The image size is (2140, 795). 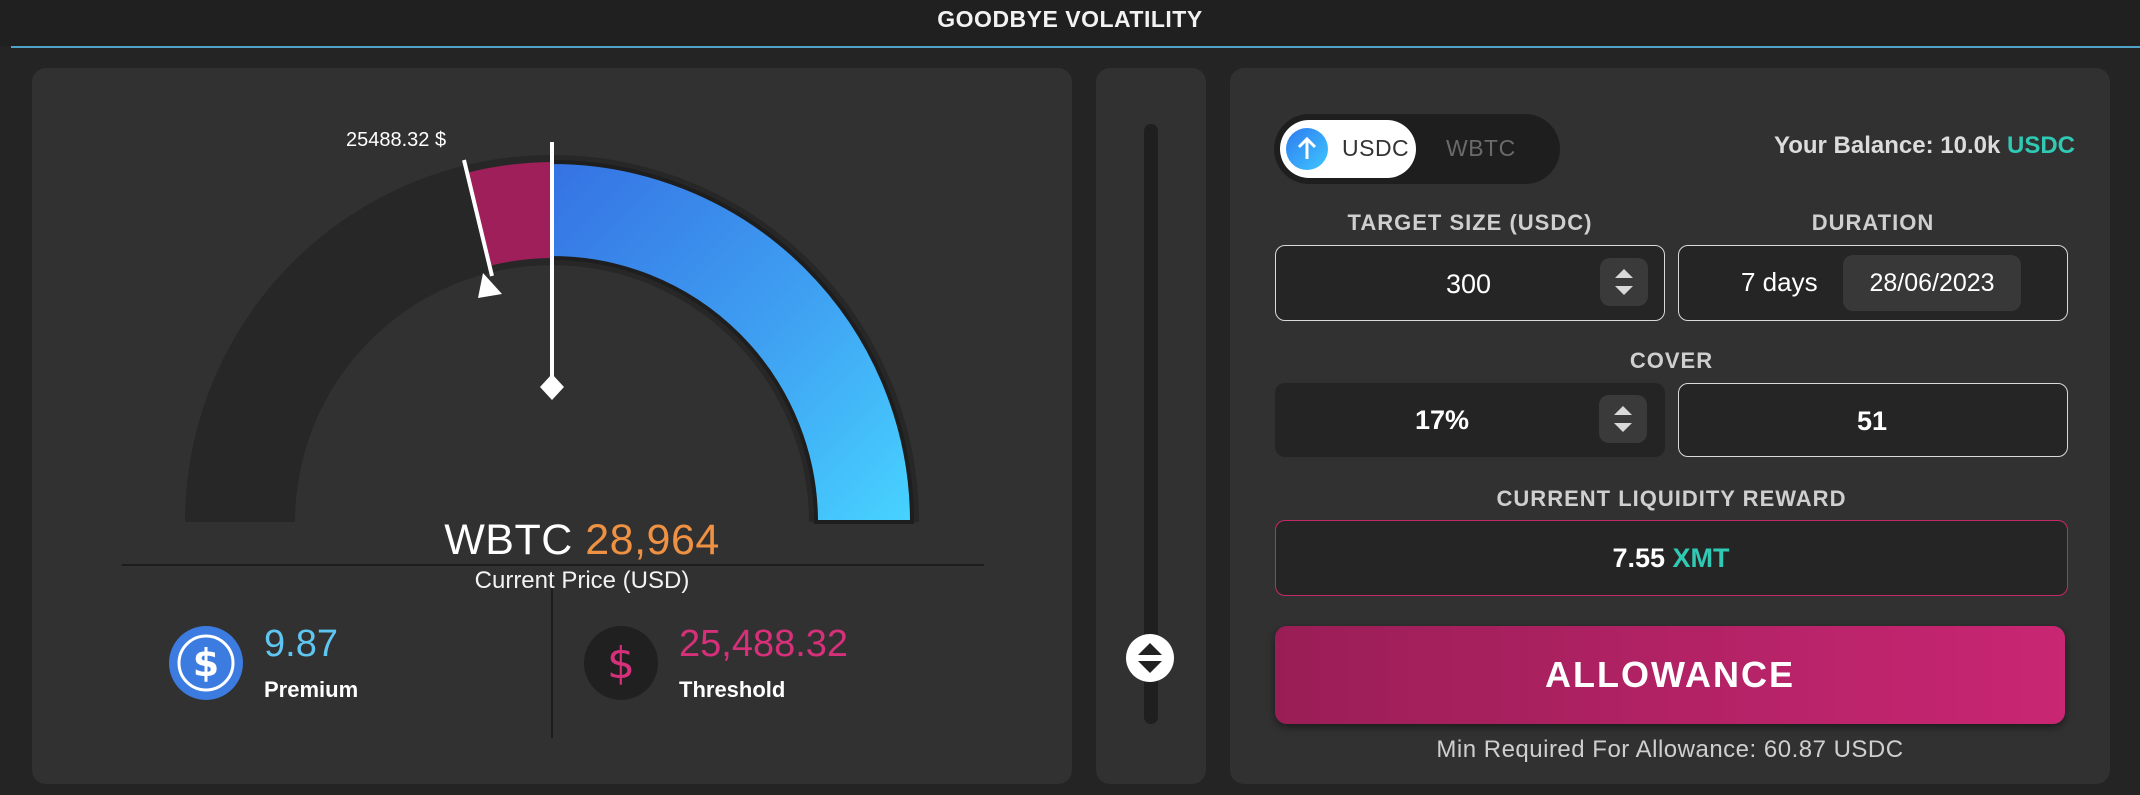 What do you see at coordinates (2040, 145) in the screenshot?
I see `balance-currency: USDC` at bounding box center [2040, 145].